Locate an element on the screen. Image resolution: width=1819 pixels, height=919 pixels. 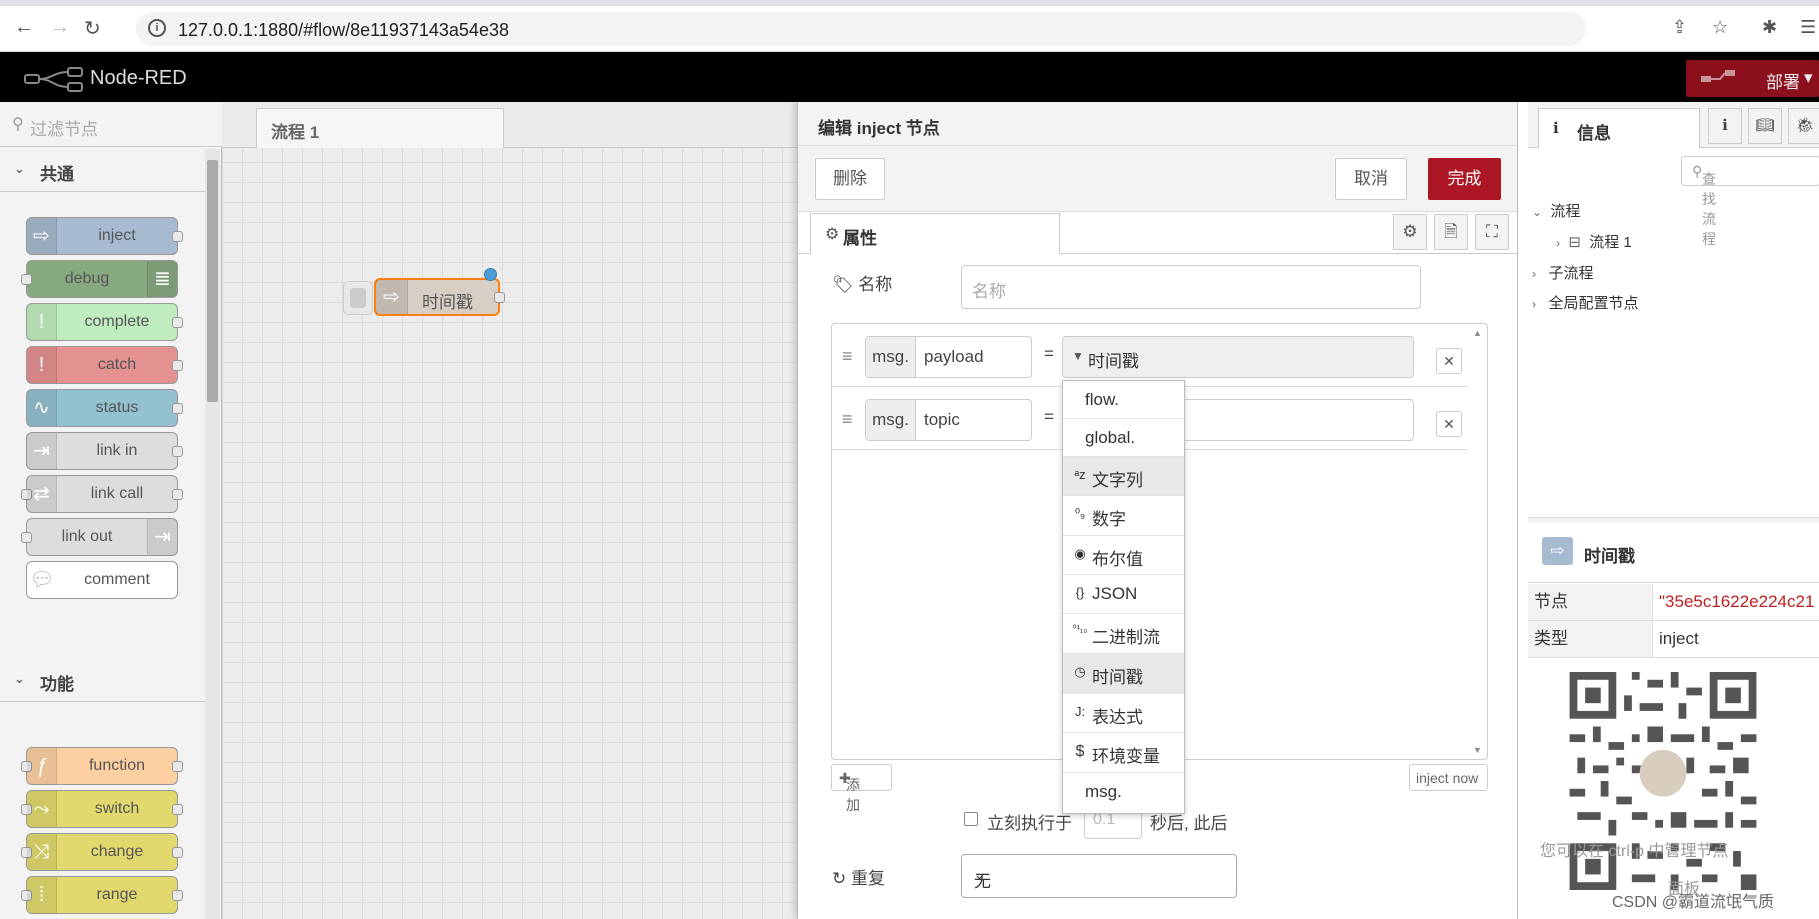
palette-node-status: ∿ status is located at coordinates (104, 408).